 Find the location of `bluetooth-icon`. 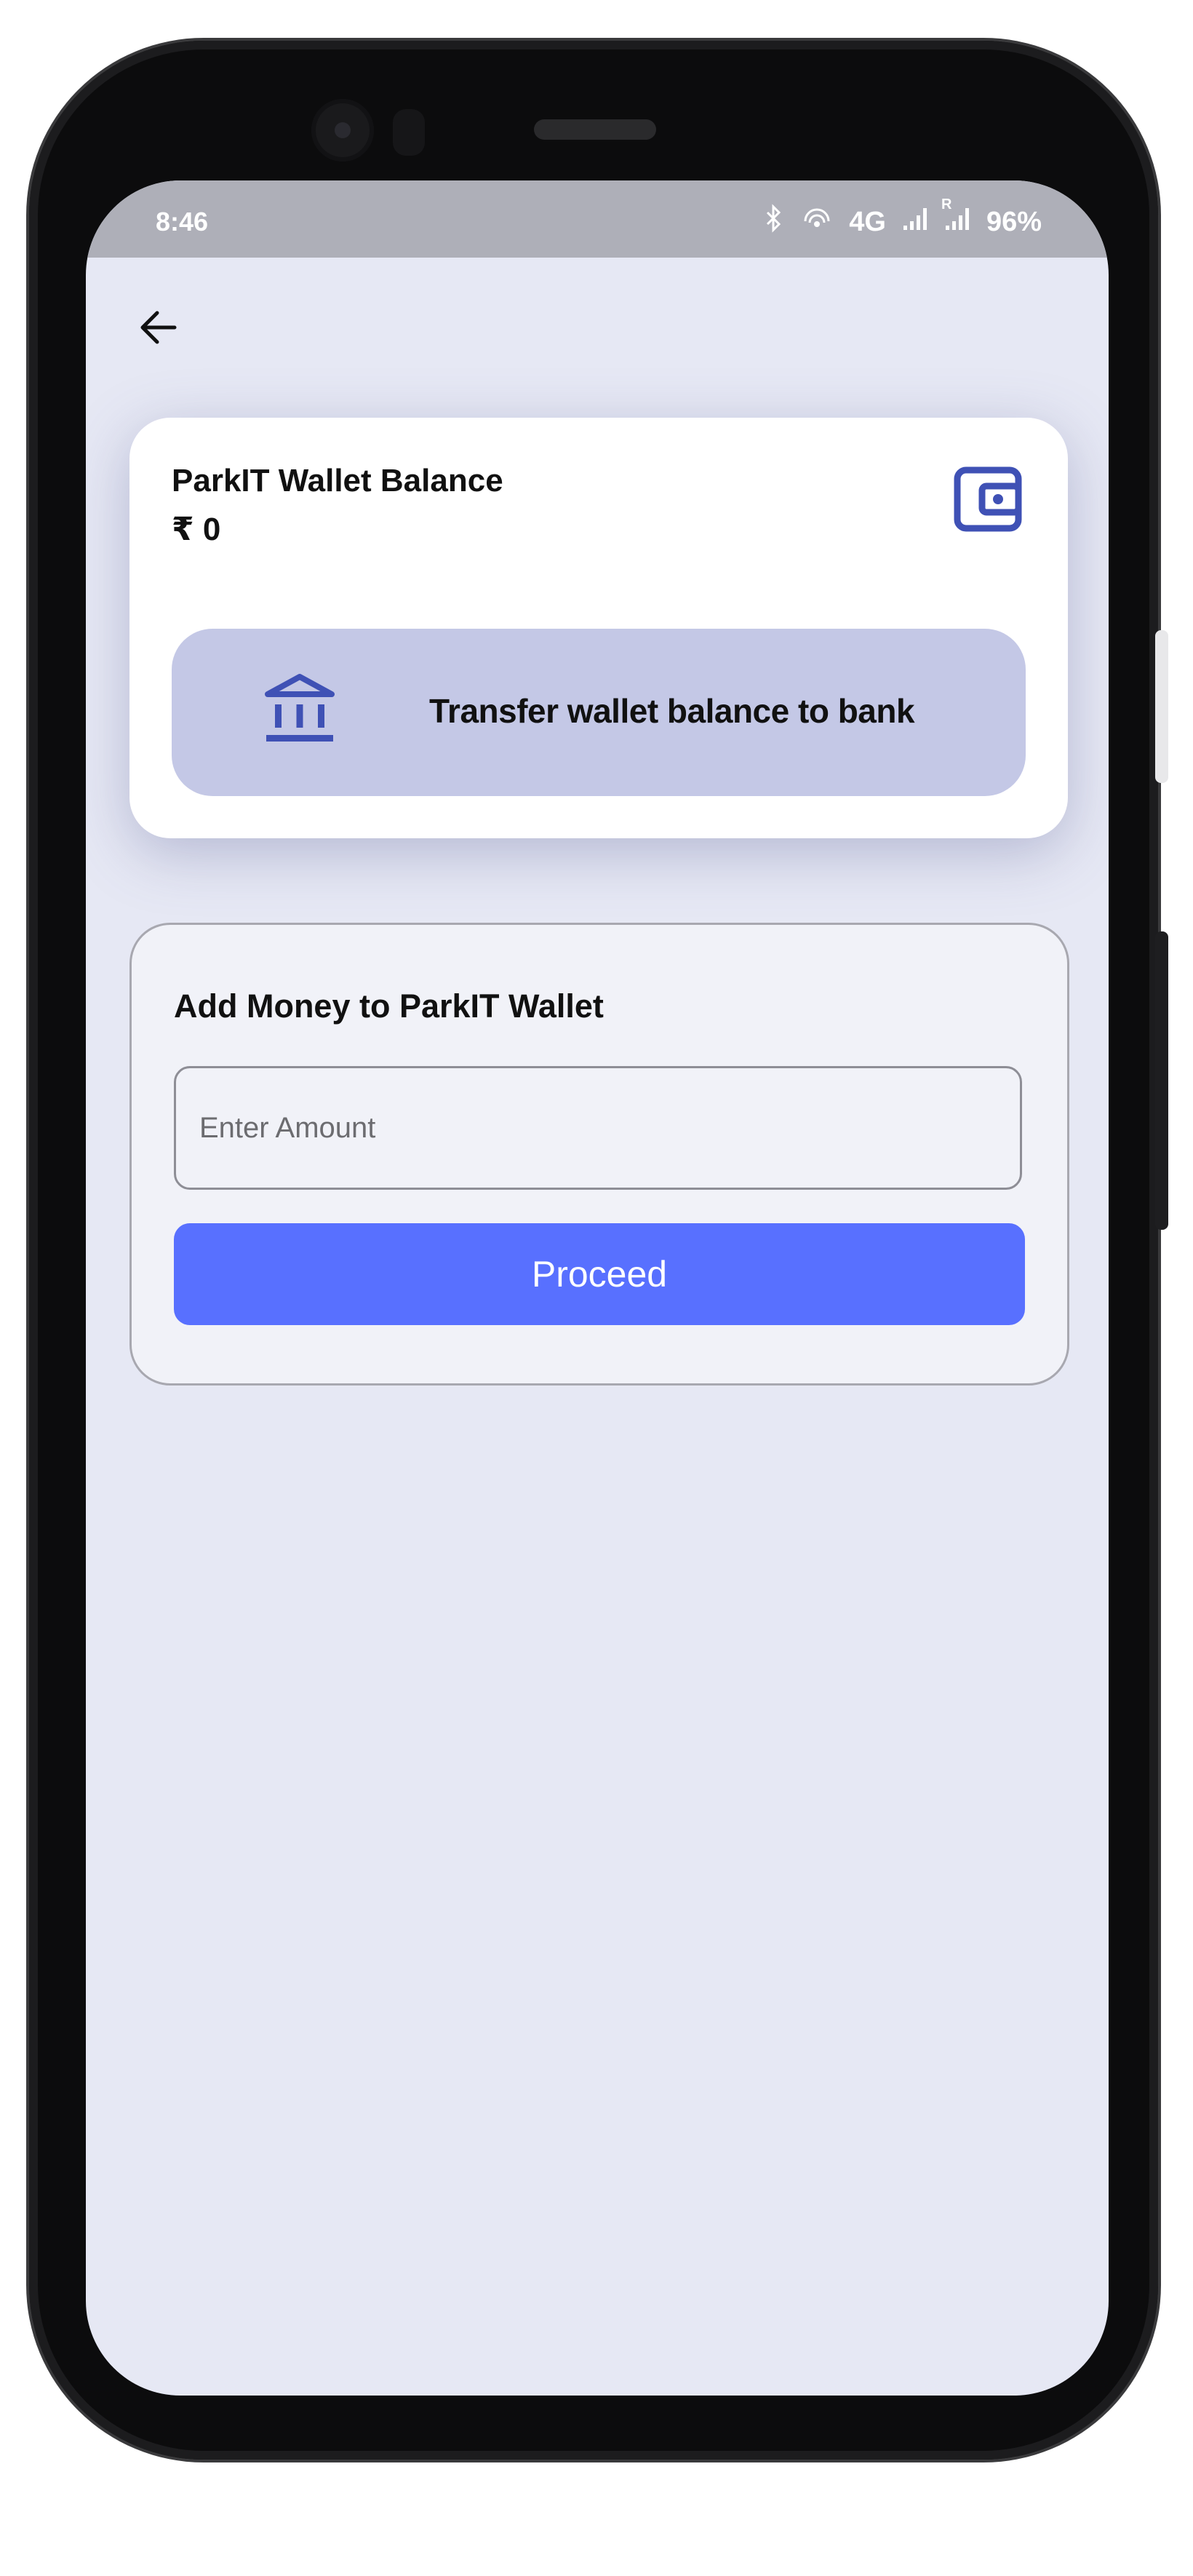

bluetooth-icon is located at coordinates (774, 222).